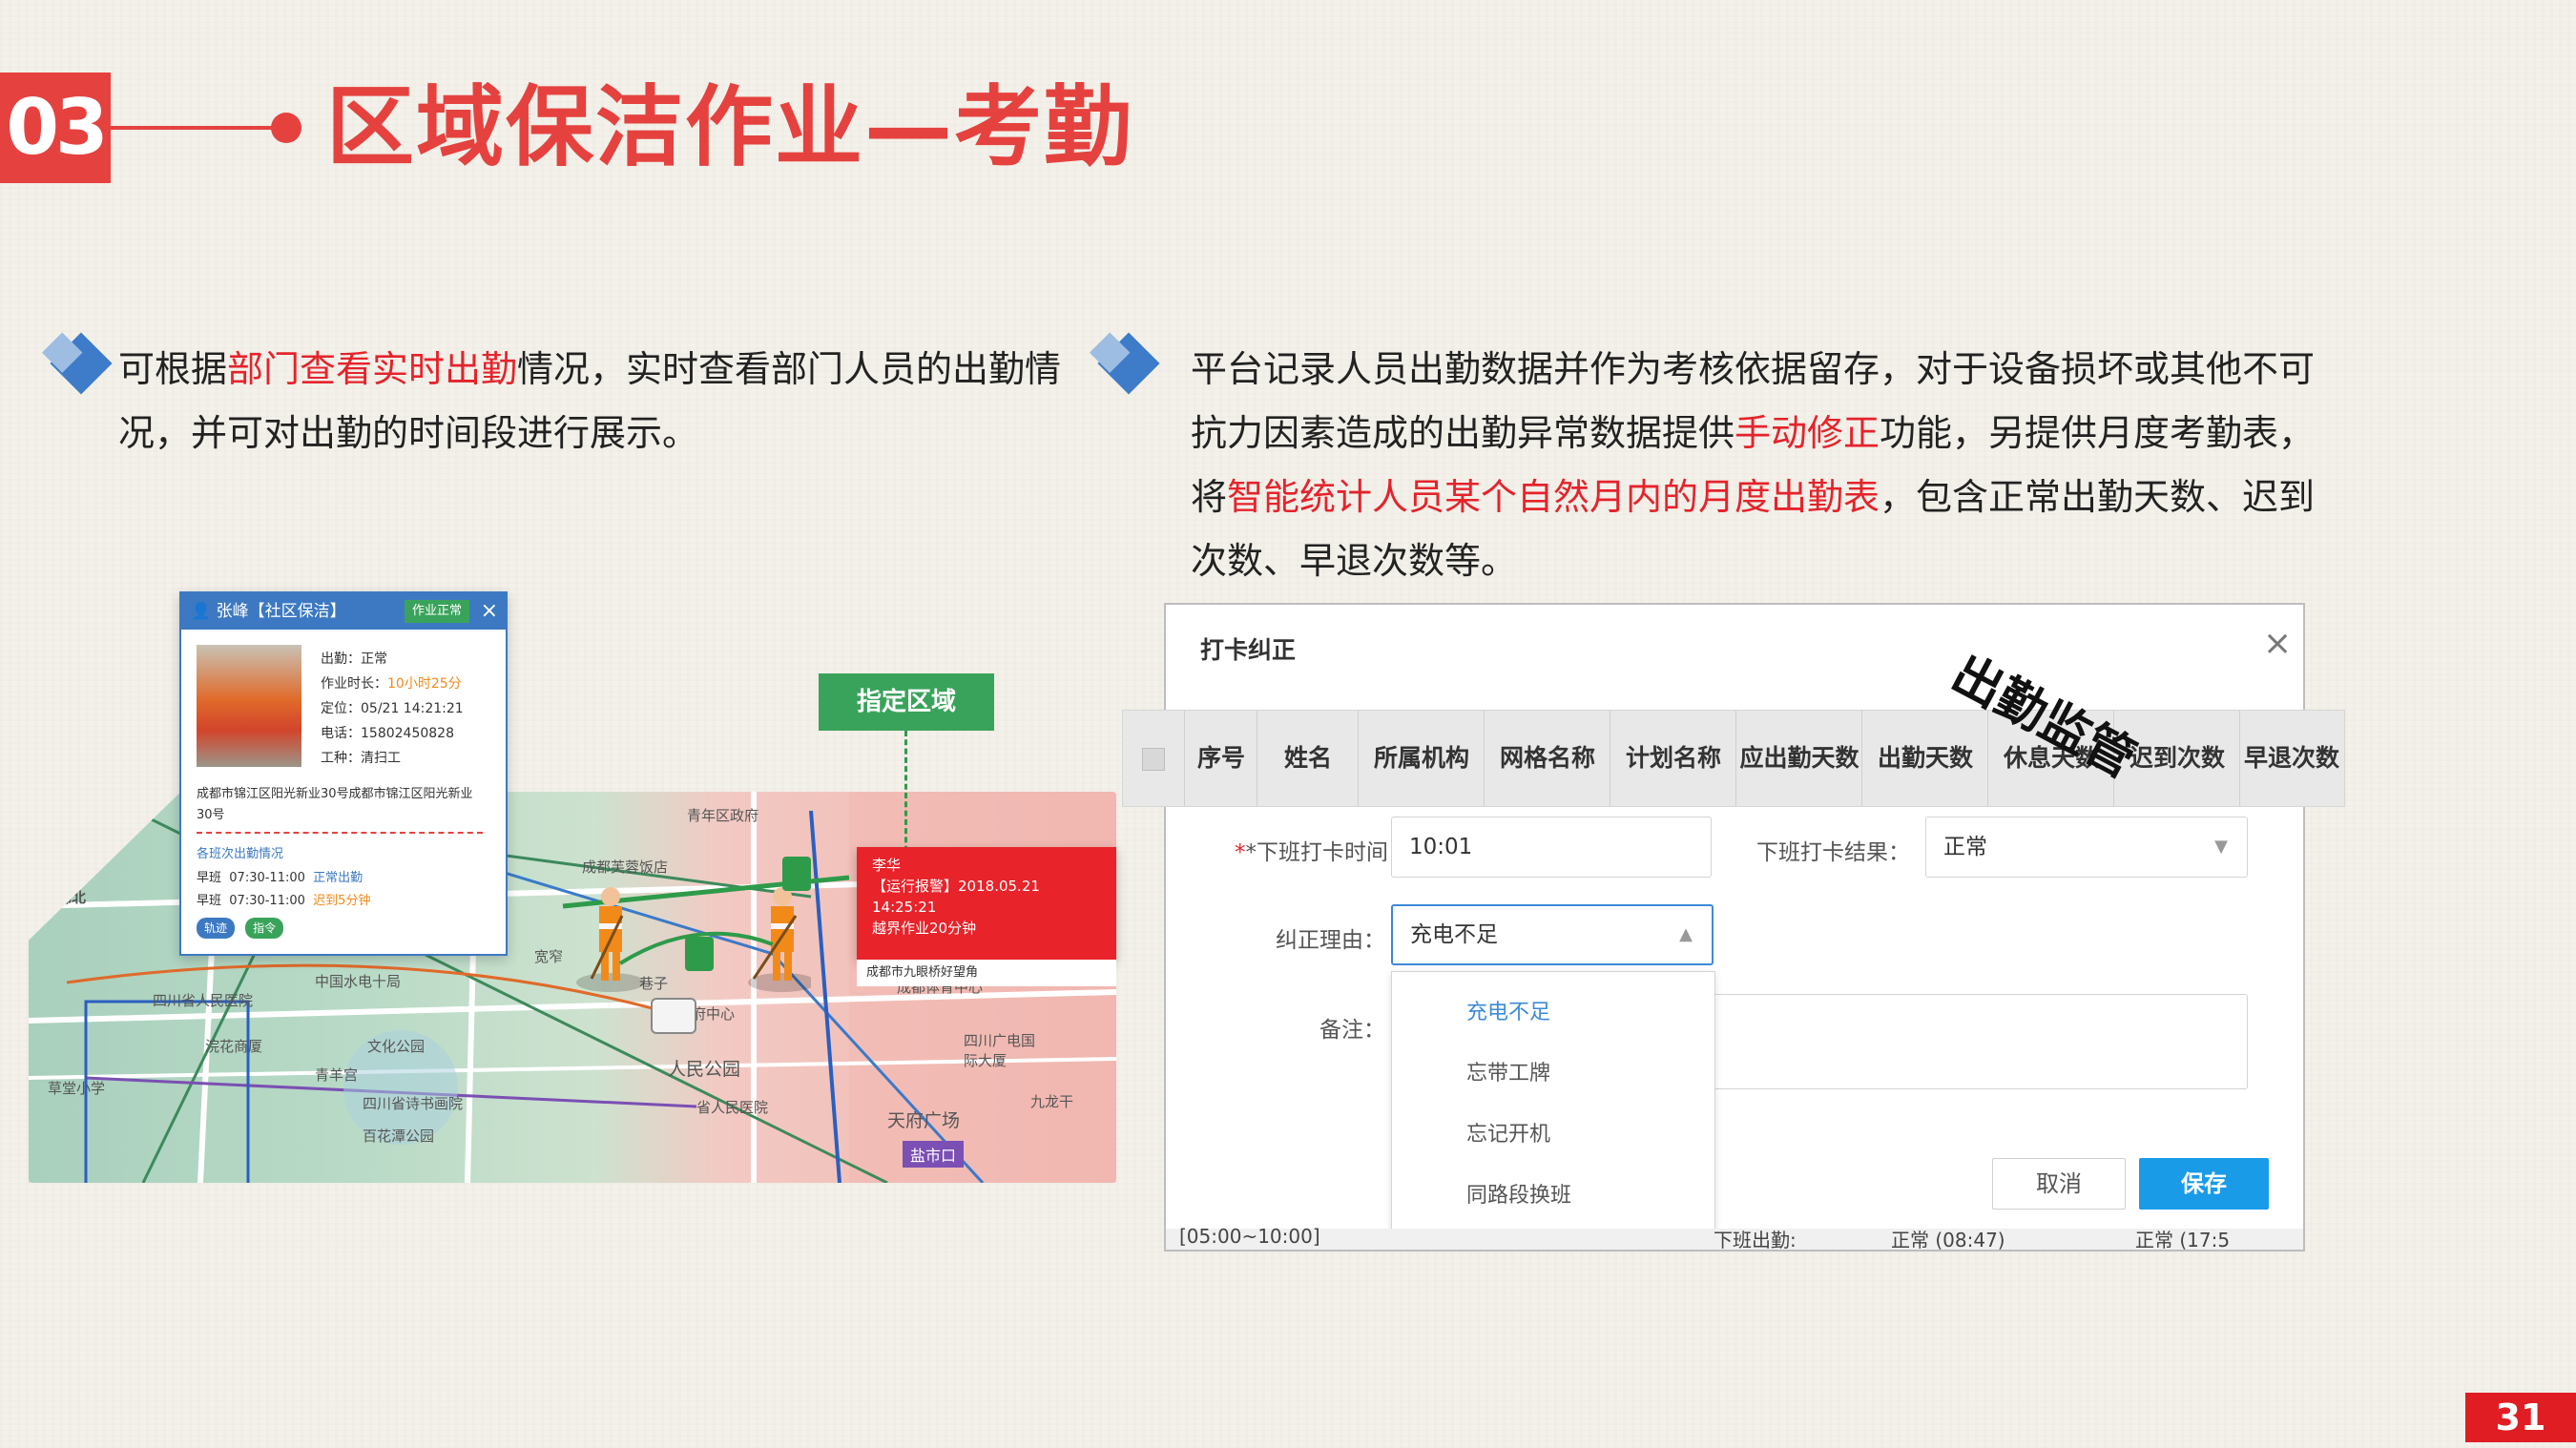  What do you see at coordinates (387, 733) in the screenshot?
I see `phone-number: 电话：15802450828` at bounding box center [387, 733].